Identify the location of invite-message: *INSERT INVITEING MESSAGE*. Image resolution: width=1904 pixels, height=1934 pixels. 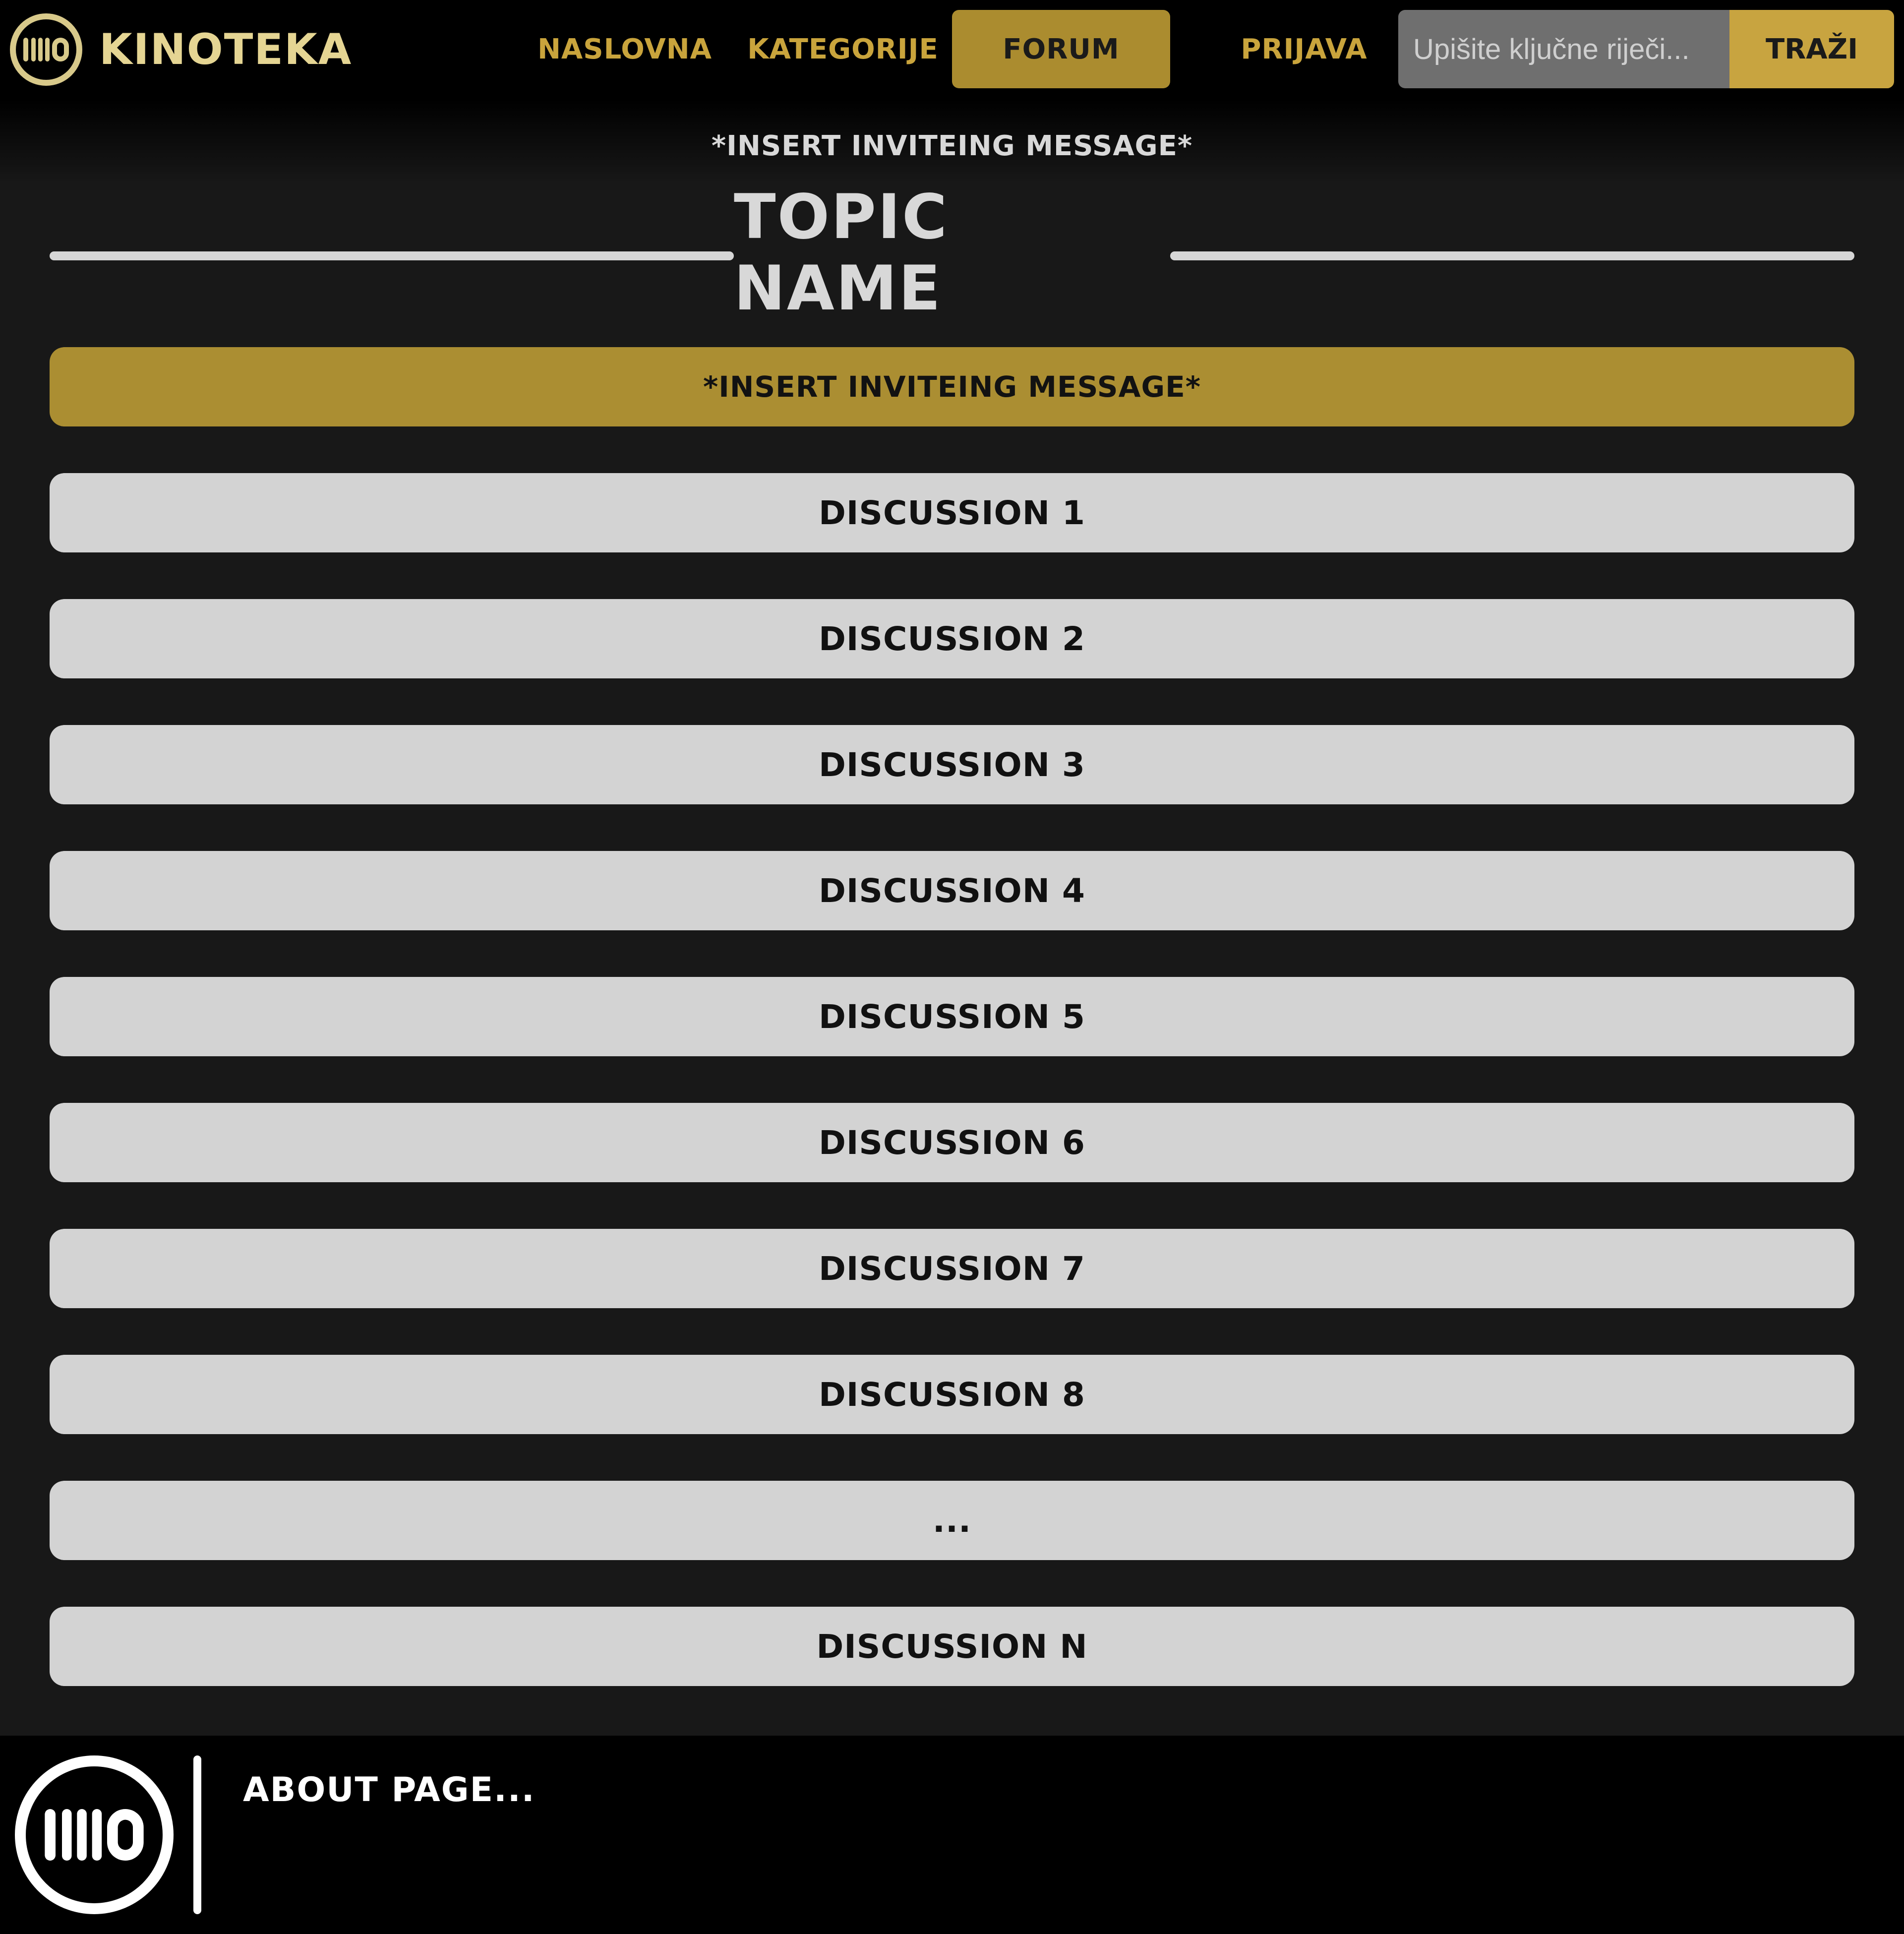
(952, 146).